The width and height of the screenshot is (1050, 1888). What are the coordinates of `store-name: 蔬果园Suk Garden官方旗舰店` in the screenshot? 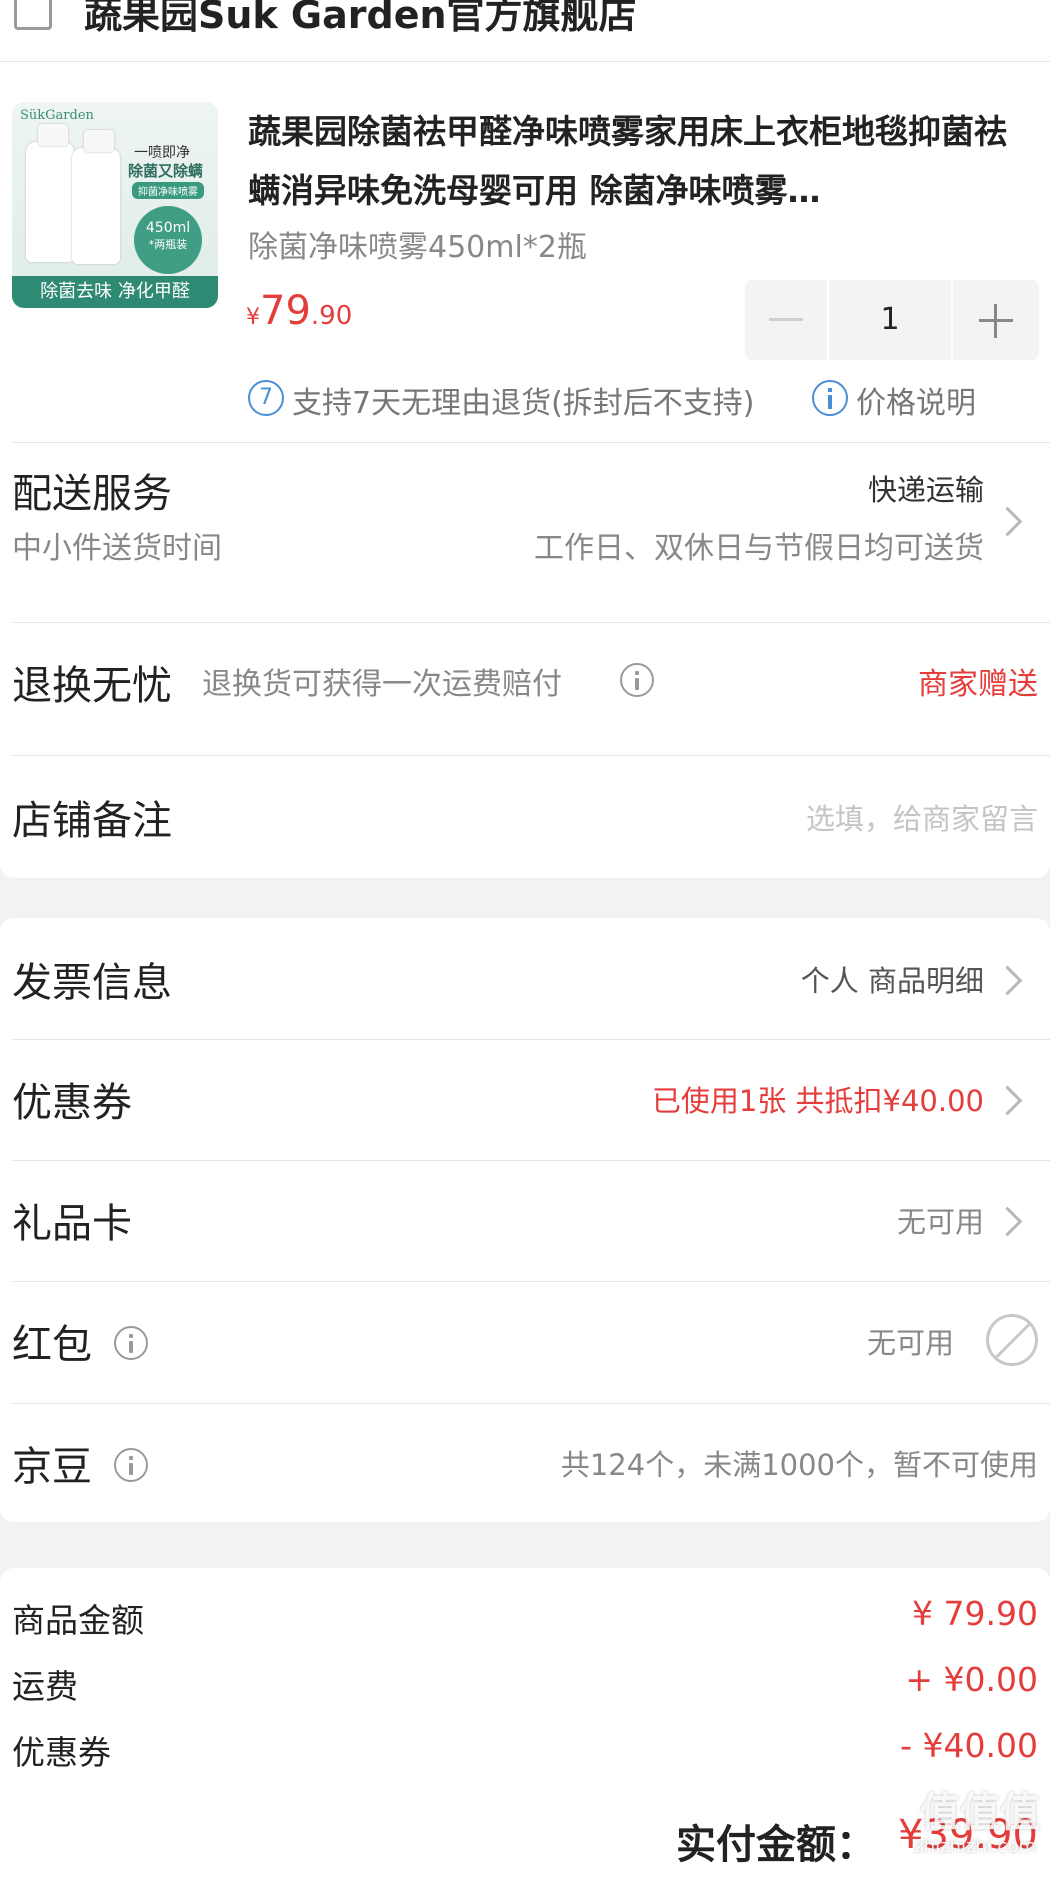 It's located at (360, 18).